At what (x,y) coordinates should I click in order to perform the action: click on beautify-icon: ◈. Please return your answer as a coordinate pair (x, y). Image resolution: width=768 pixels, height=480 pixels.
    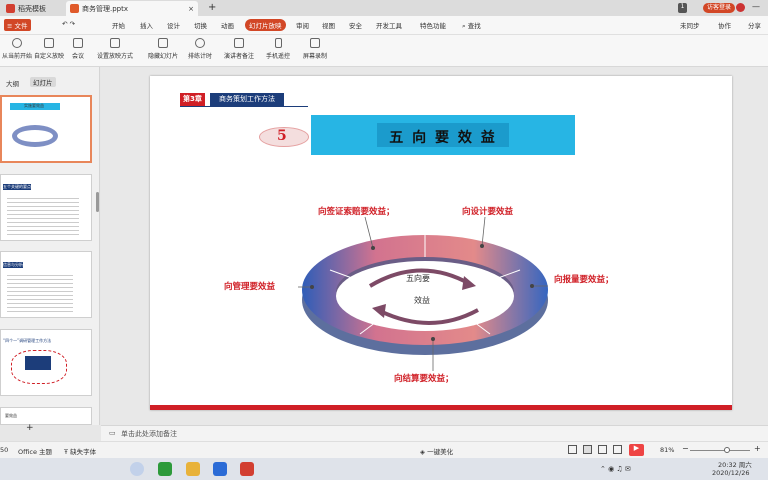
    Looking at the image, I should click on (422, 452).